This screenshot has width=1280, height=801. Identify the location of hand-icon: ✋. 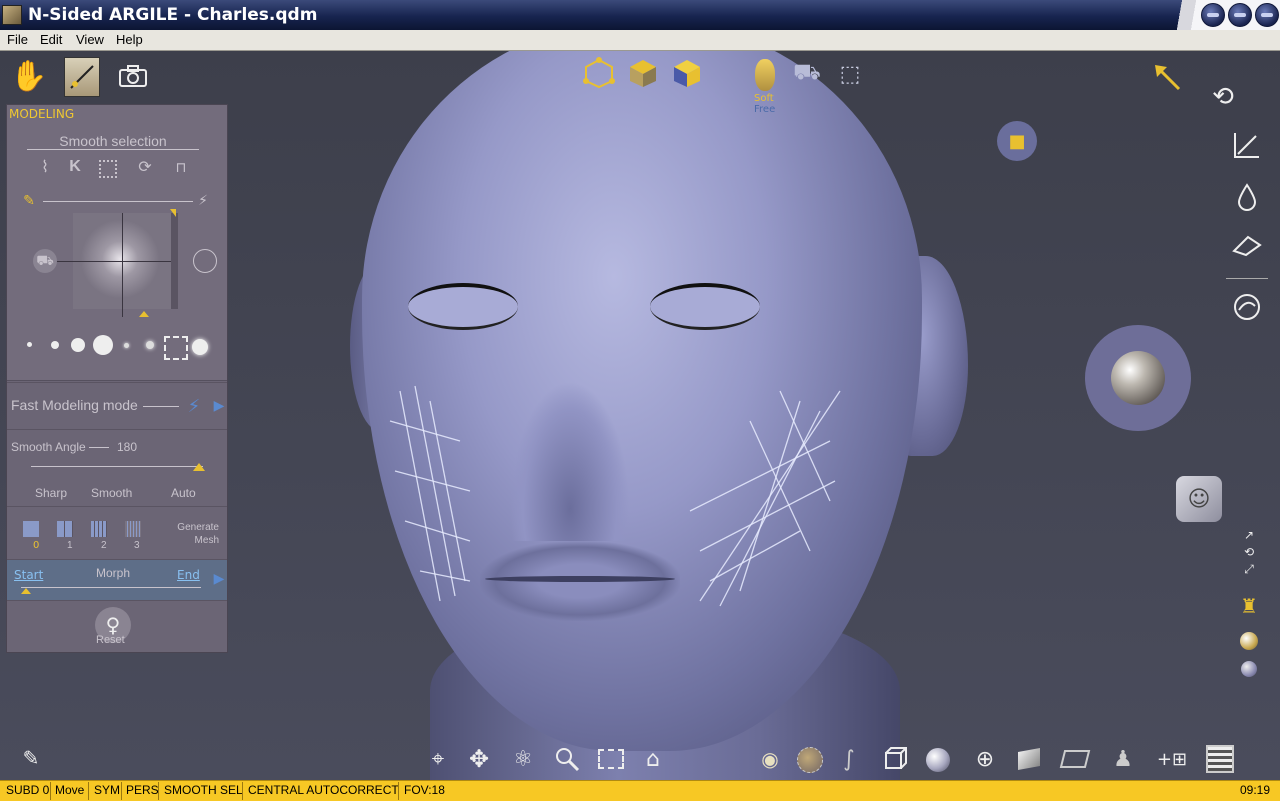
(28, 76).